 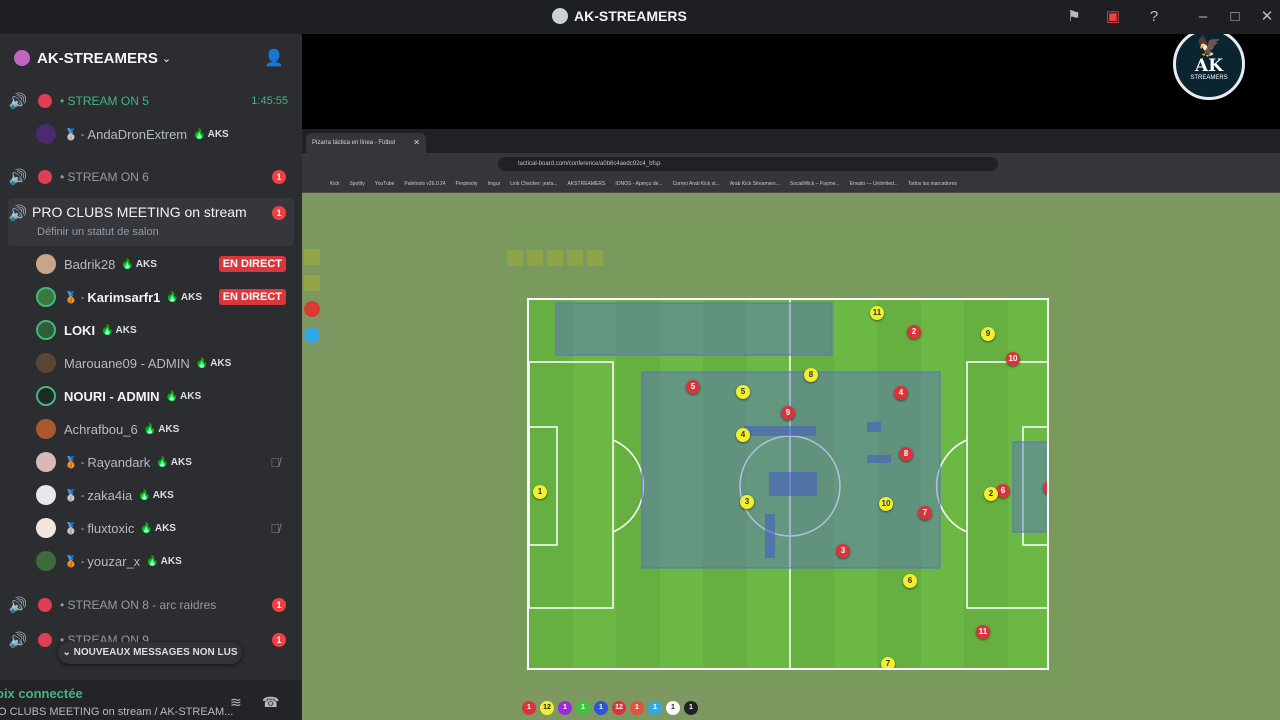 What do you see at coordinates (312, 335) in the screenshot?
I see `help-circle-icon` at bounding box center [312, 335].